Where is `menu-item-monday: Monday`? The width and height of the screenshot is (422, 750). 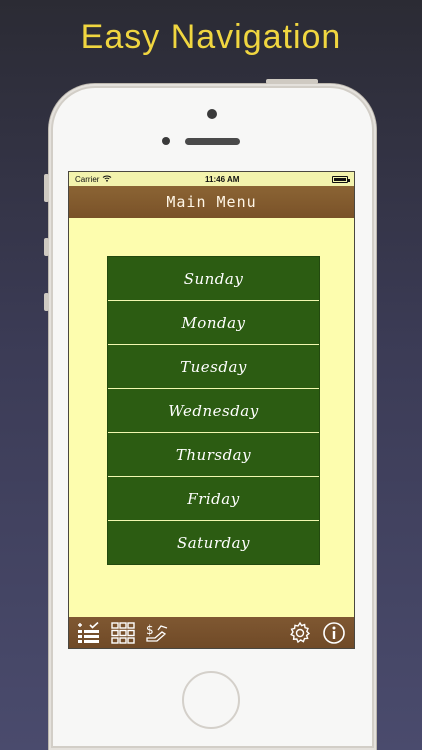 menu-item-monday: Monday is located at coordinates (213, 322).